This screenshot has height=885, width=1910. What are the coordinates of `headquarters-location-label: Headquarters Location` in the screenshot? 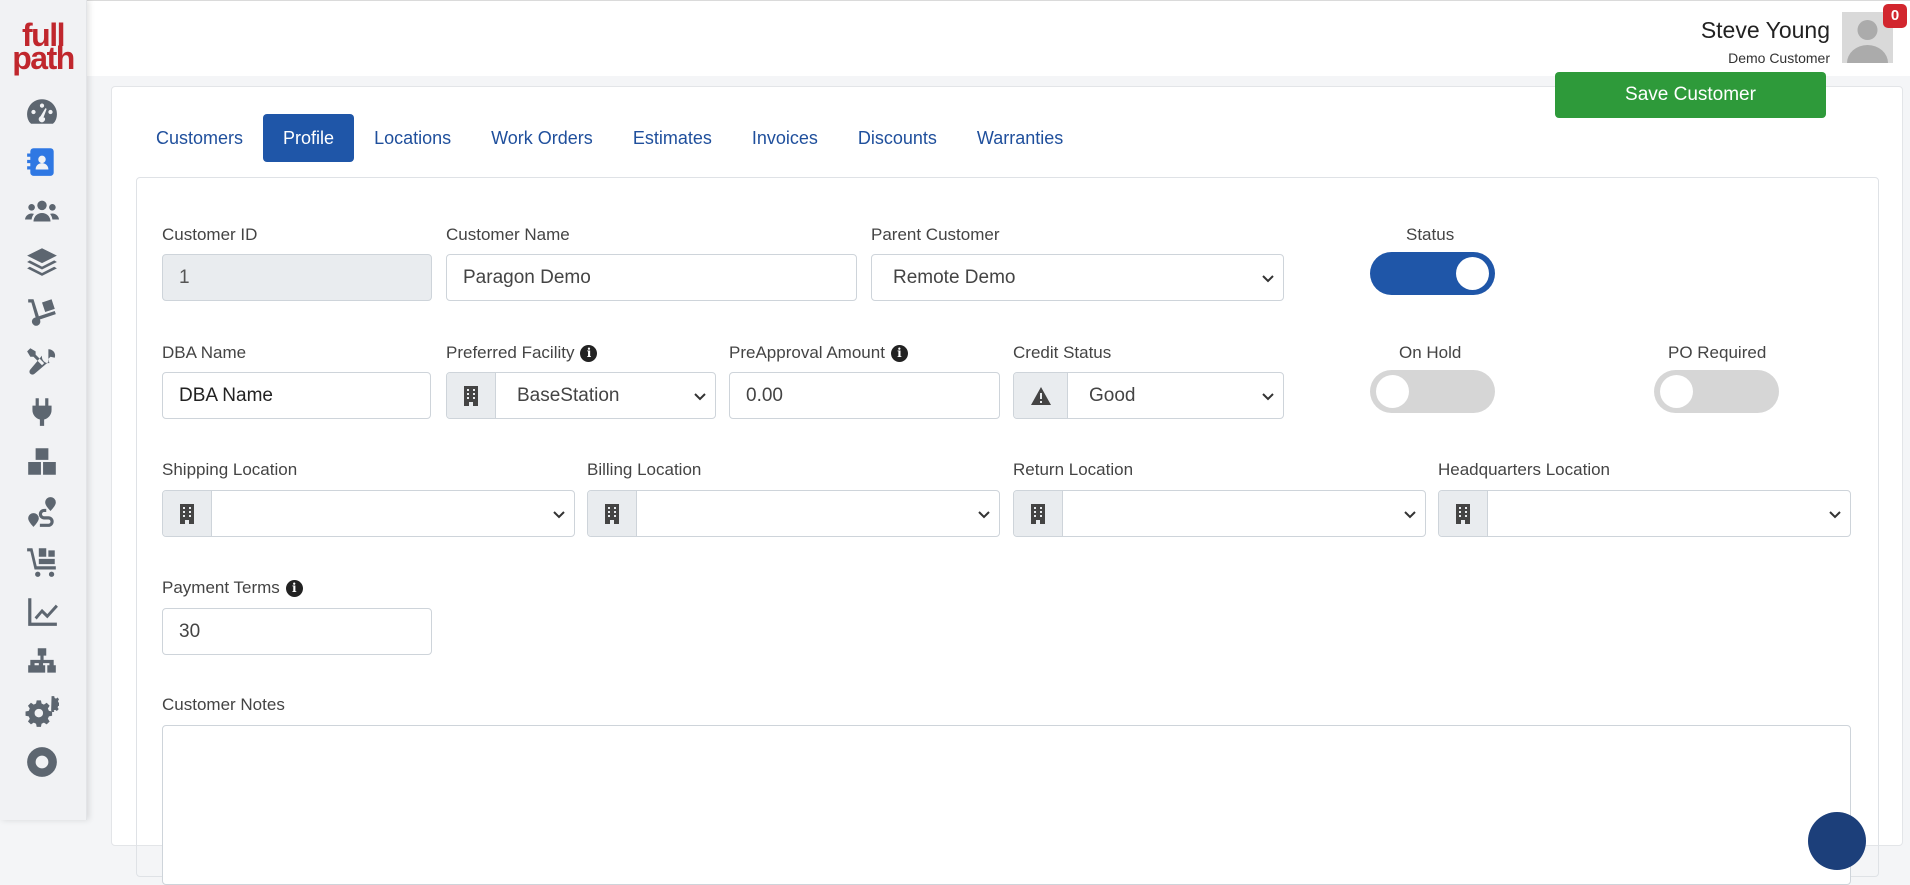 It's located at (1524, 469).